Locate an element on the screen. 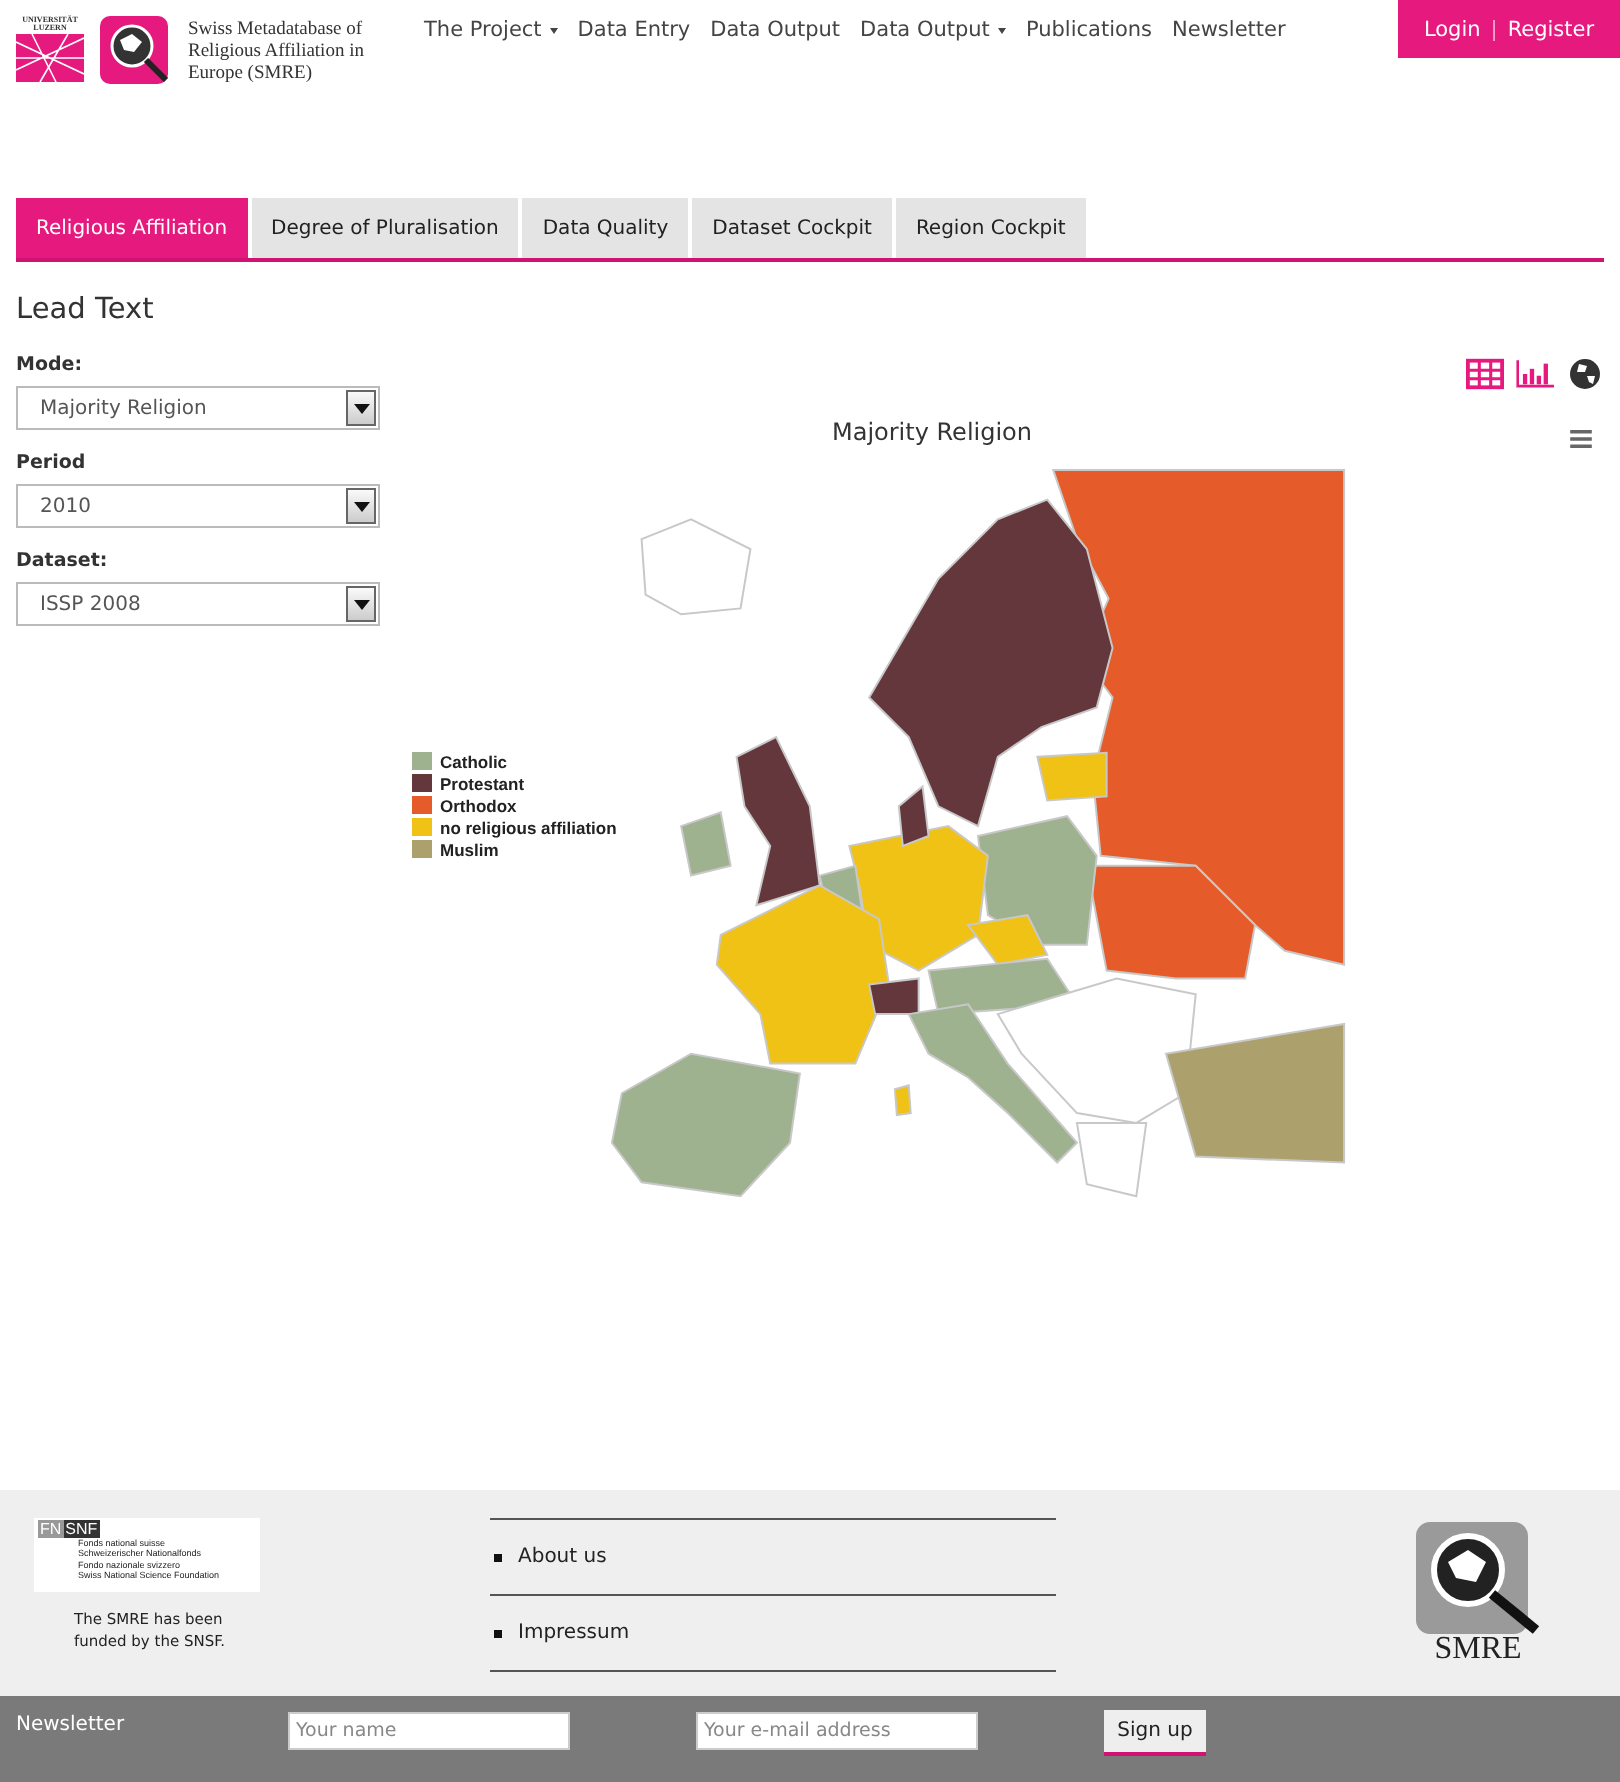 This screenshot has width=1620, height=1782. legend-label: Muslim is located at coordinates (469, 849).